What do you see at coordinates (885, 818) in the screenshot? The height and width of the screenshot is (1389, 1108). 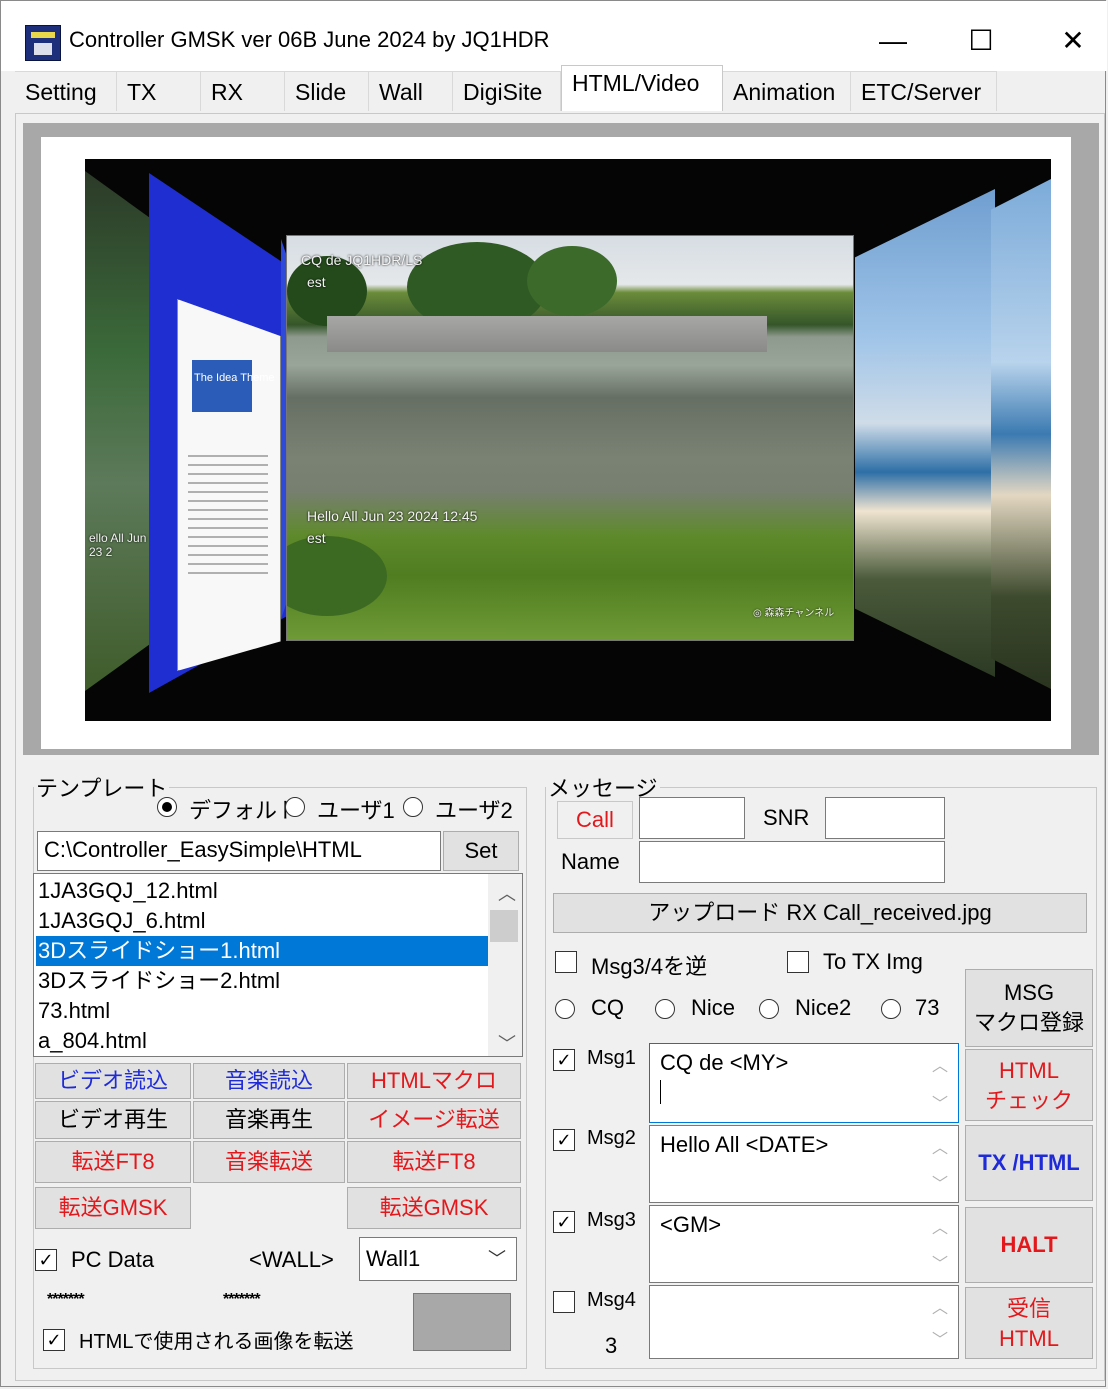 I see `snr-input` at bounding box center [885, 818].